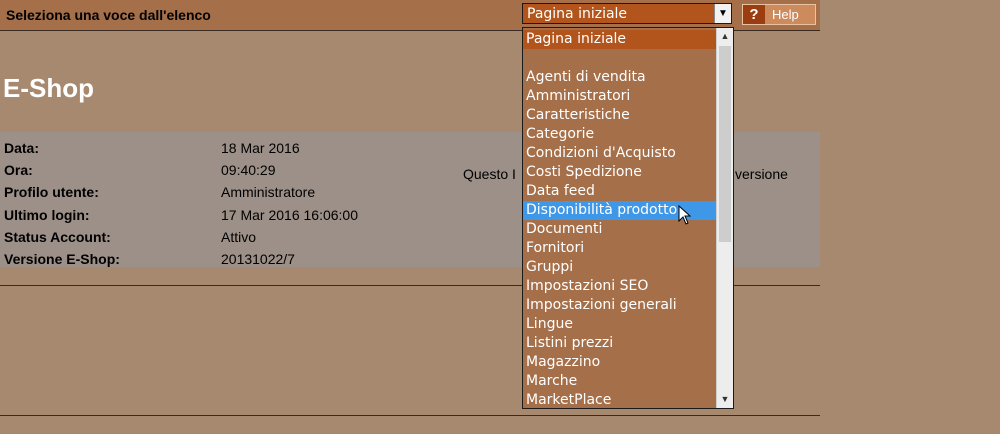 The image size is (1000, 434). Describe the element at coordinates (268, 192) in the screenshot. I see `info-value: Amministratore` at that location.